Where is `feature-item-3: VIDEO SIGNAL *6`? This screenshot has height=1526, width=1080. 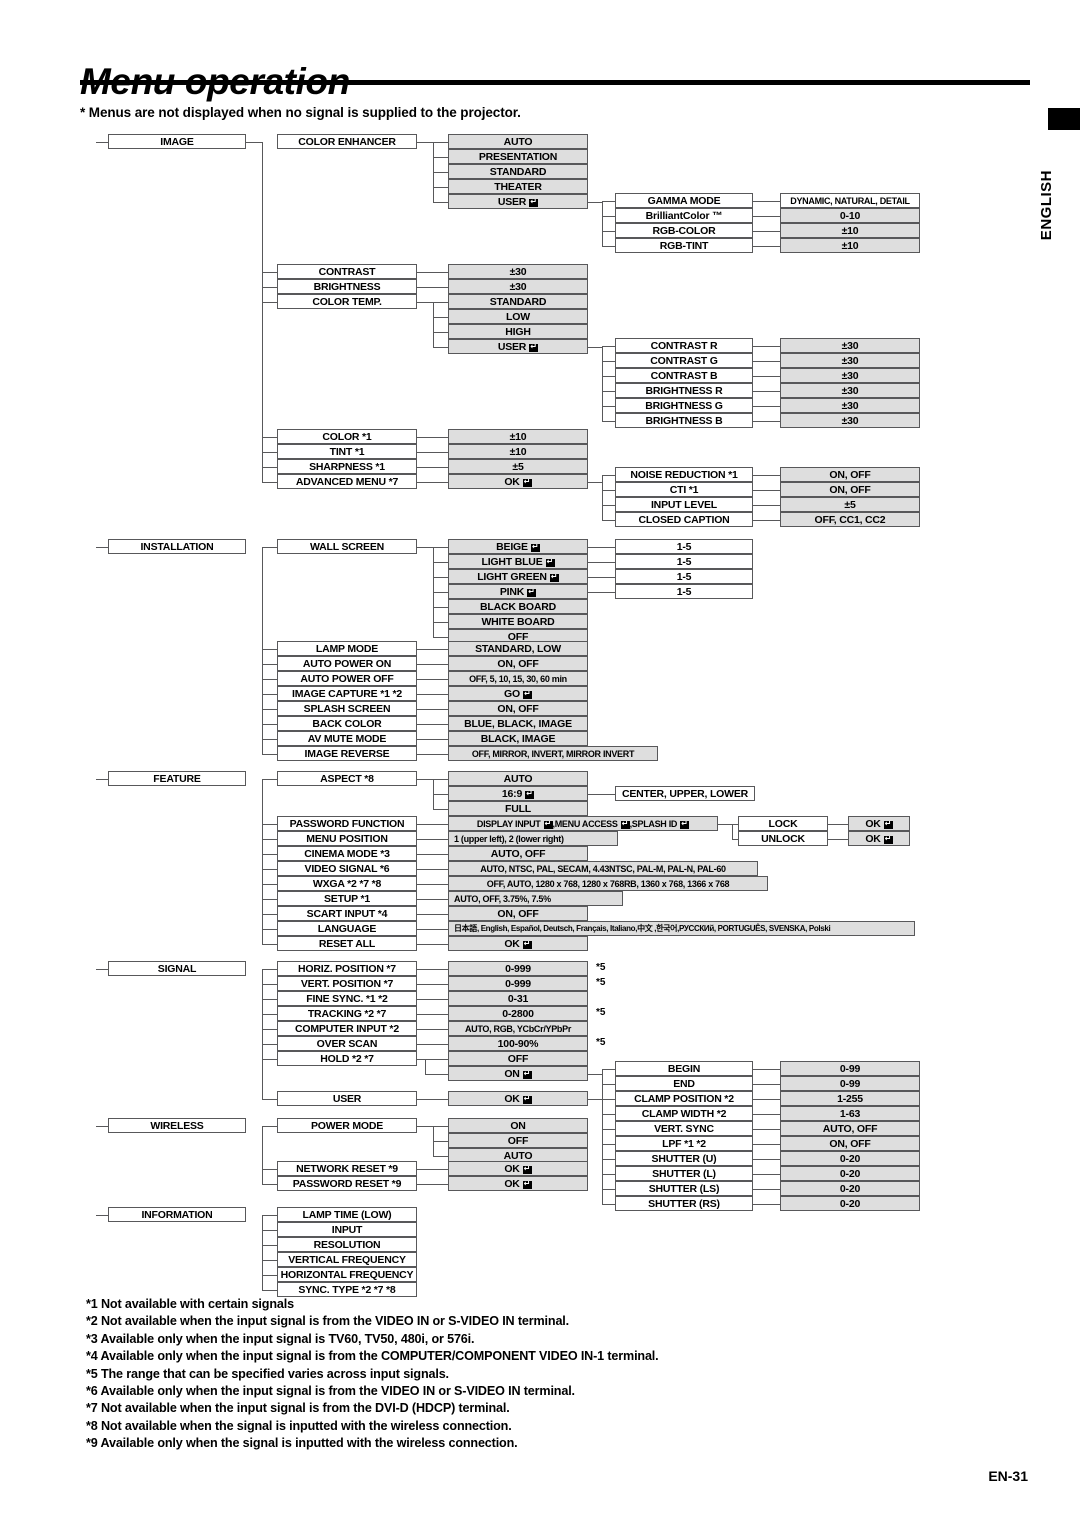
feature-item-3: VIDEO SIGNAL *6 is located at coordinates (347, 868).